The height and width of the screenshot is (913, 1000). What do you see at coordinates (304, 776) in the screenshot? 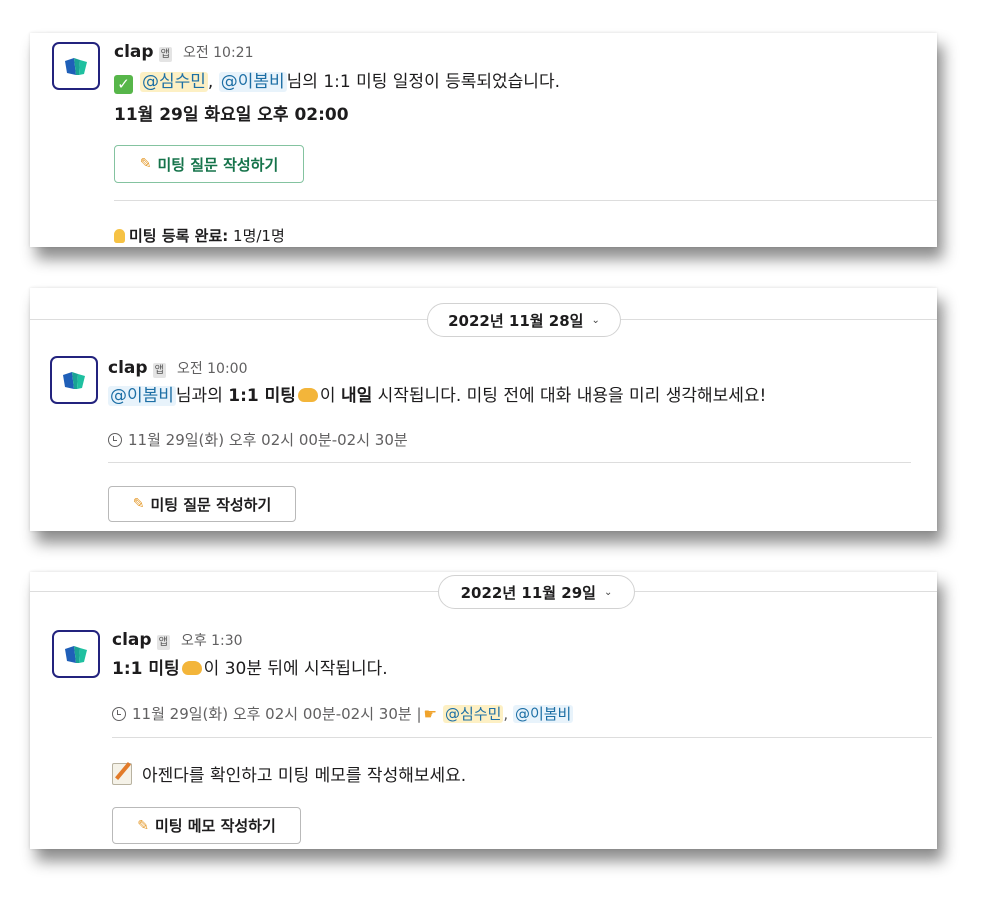
I see `memo-text: 아젠다를 확인하고 미팅 메모를 작성해보세요.` at bounding box center [304, 776].